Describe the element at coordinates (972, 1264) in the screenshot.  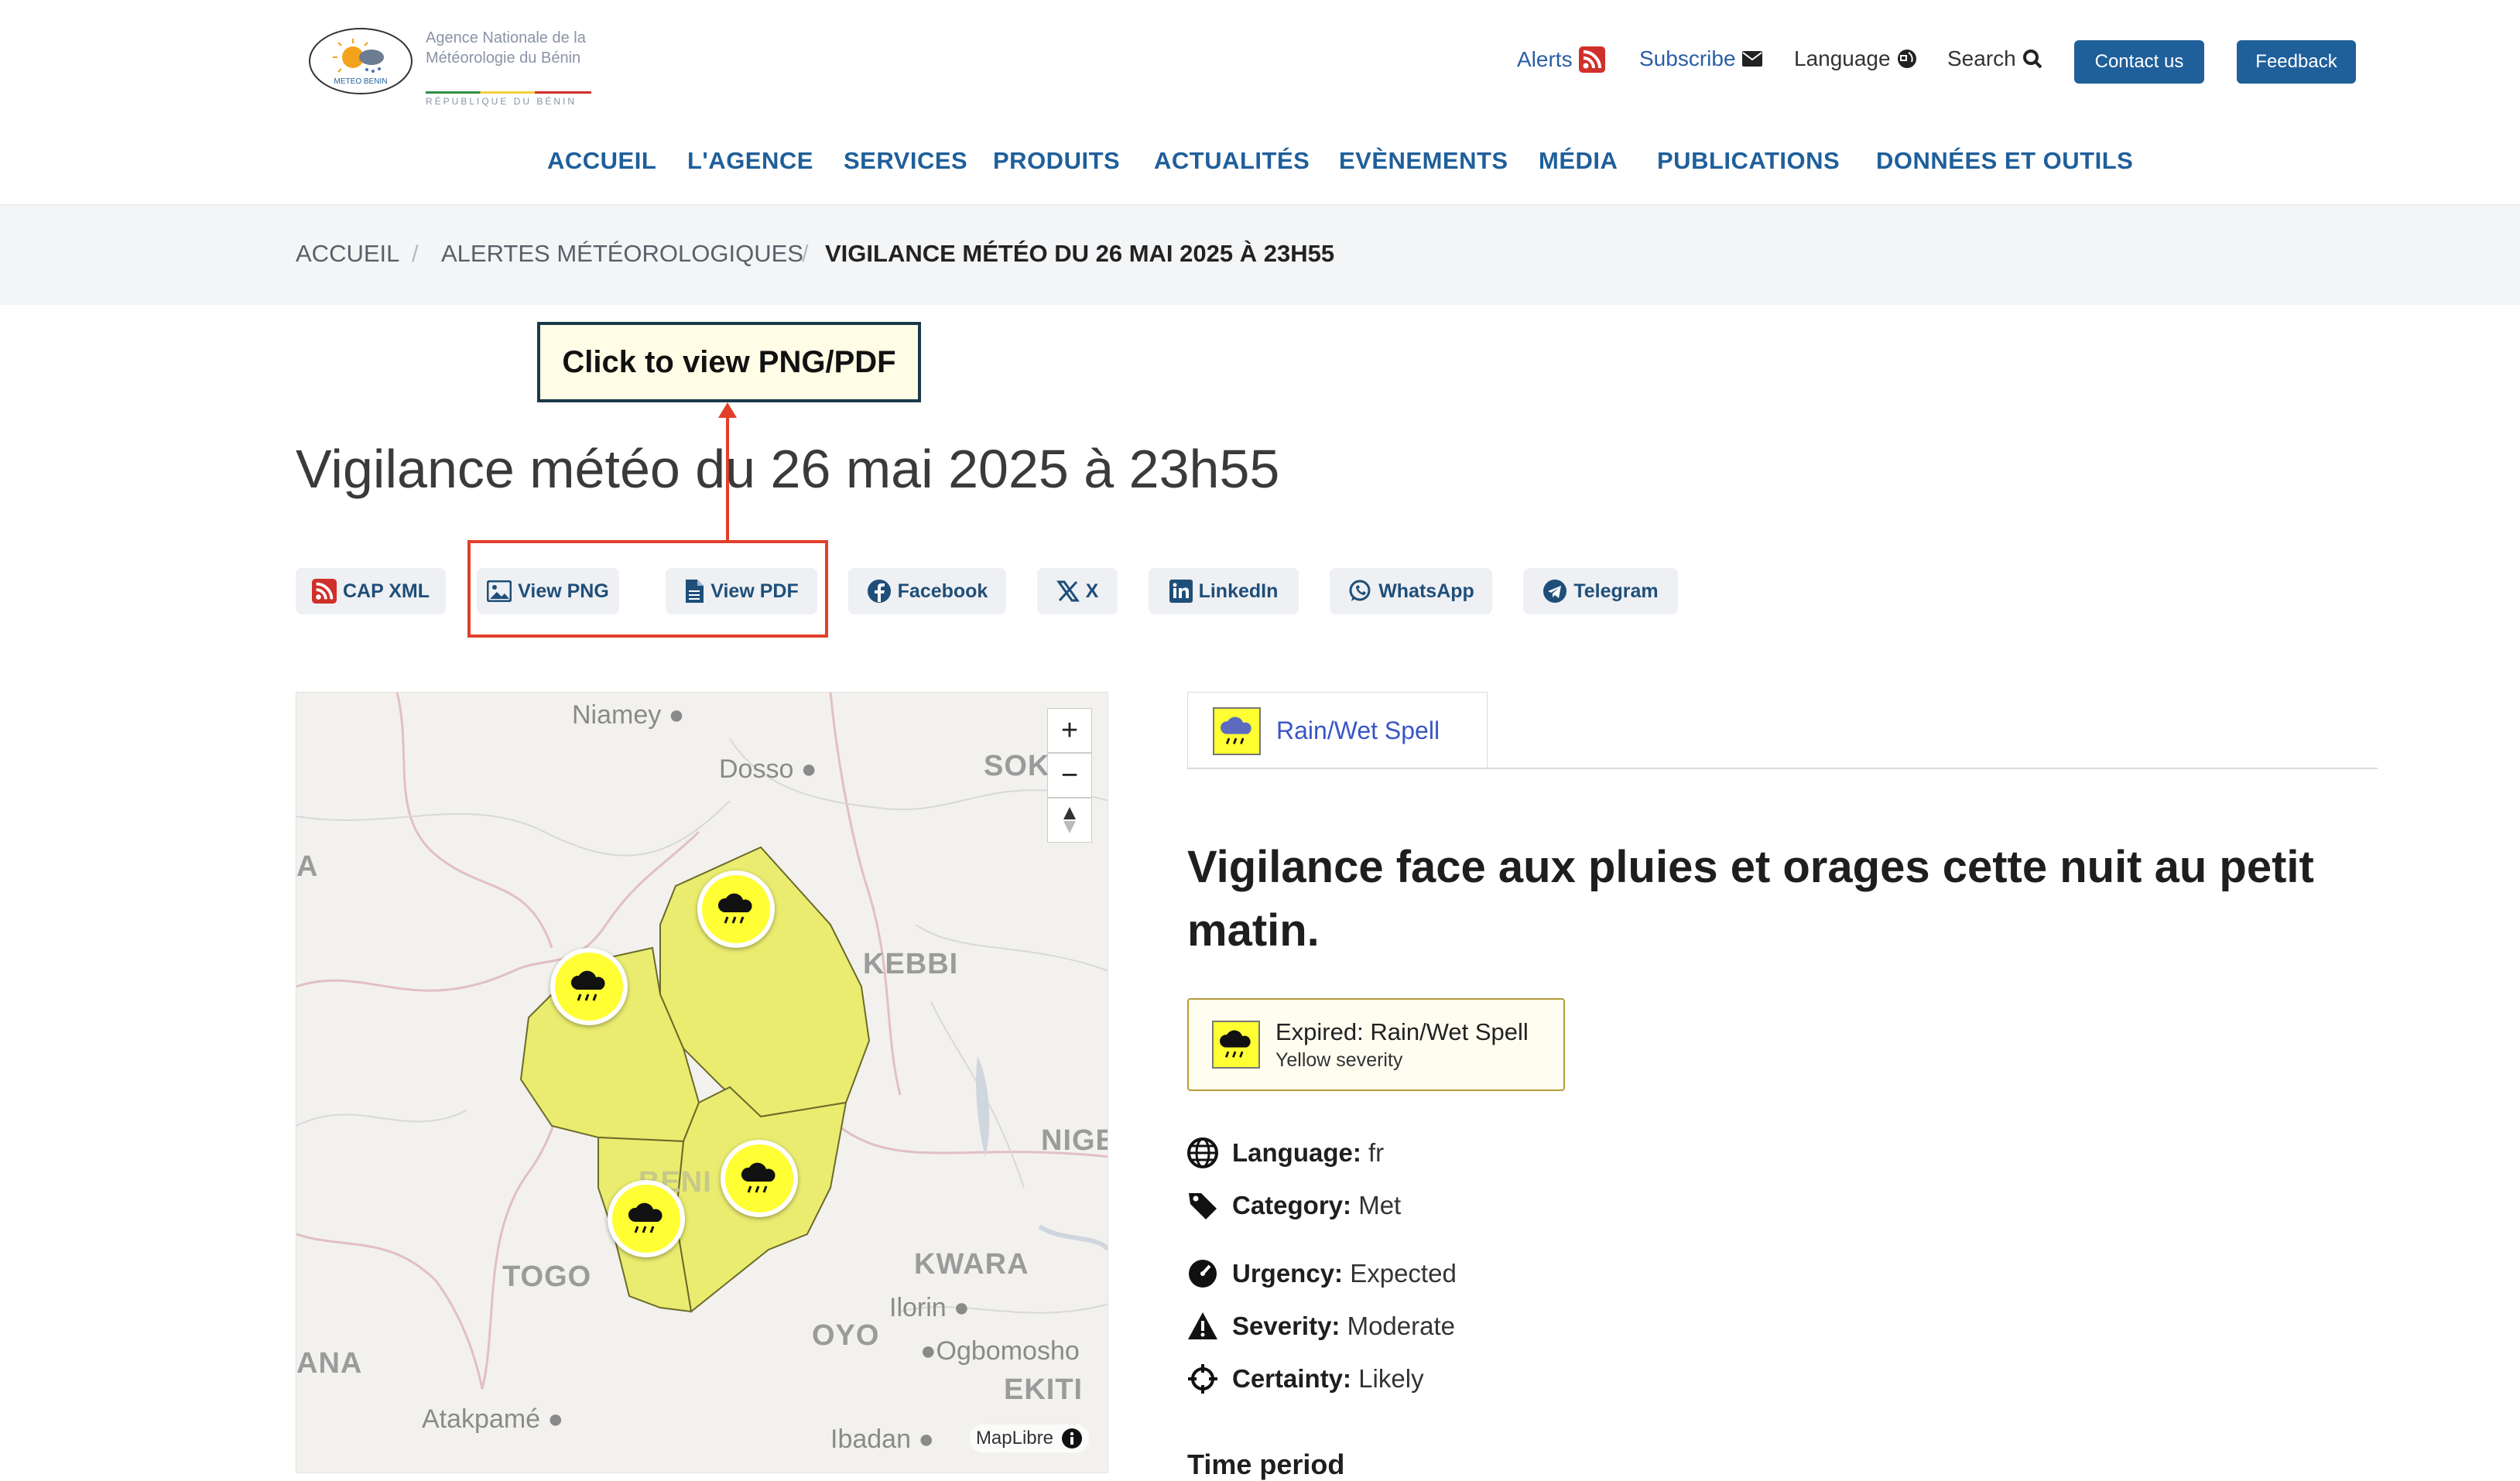
I see `map-label-kwara: KWARA` at that location.